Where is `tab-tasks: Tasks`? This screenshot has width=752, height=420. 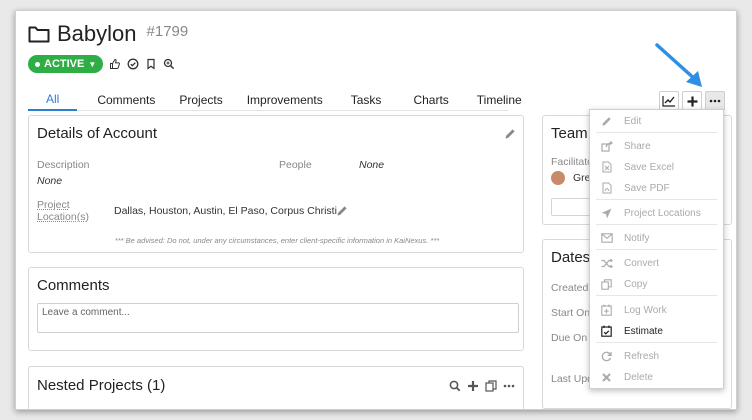
tab-tasks: Tasks is located at coordinates (366, 100).